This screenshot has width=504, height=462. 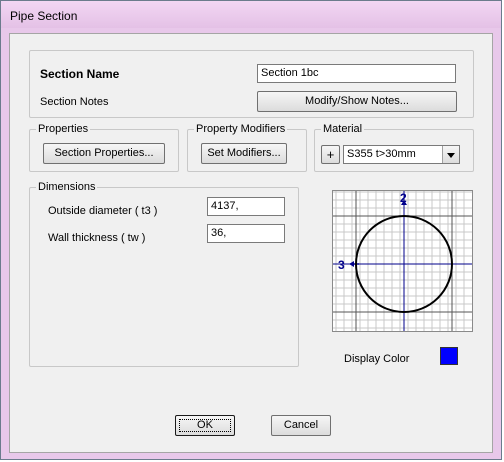 I want to click on display-color-label: Display Color, so click(x=377, y=359).